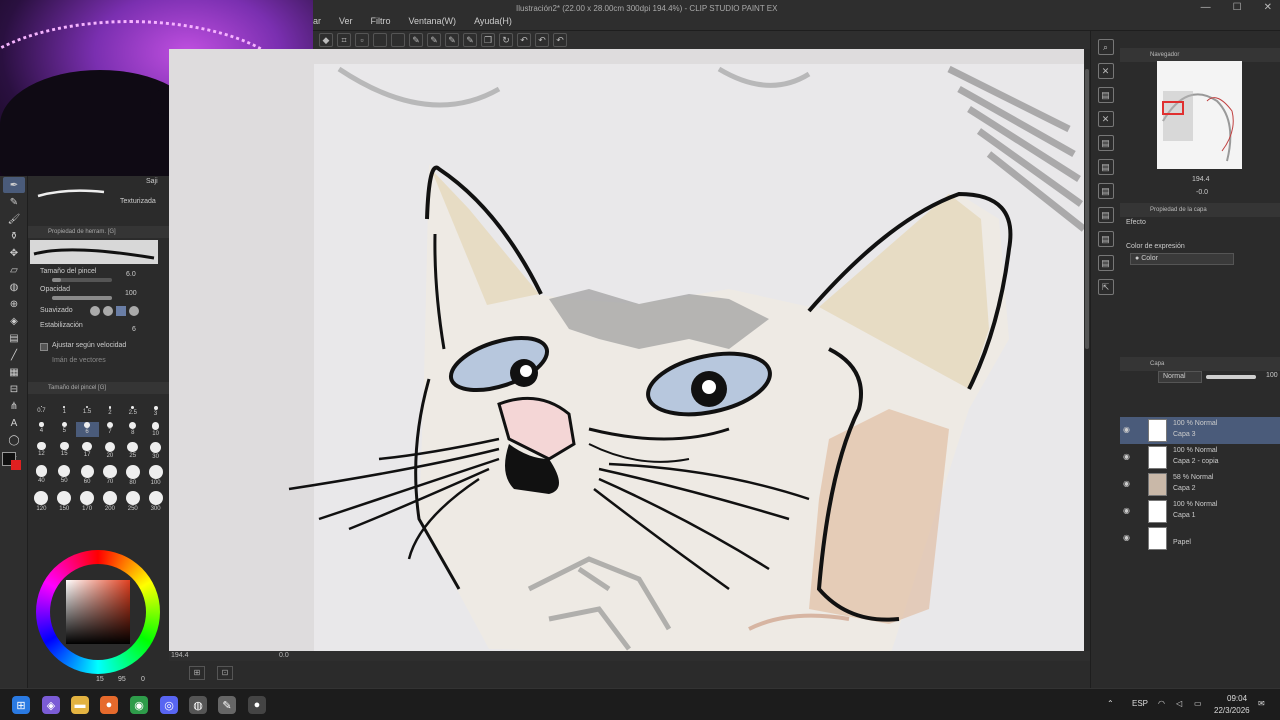  What do you see at coordinates (14, 253) in the screenshot?
I see `move-tool-icon: ✥` at bounding box center [14, 253].